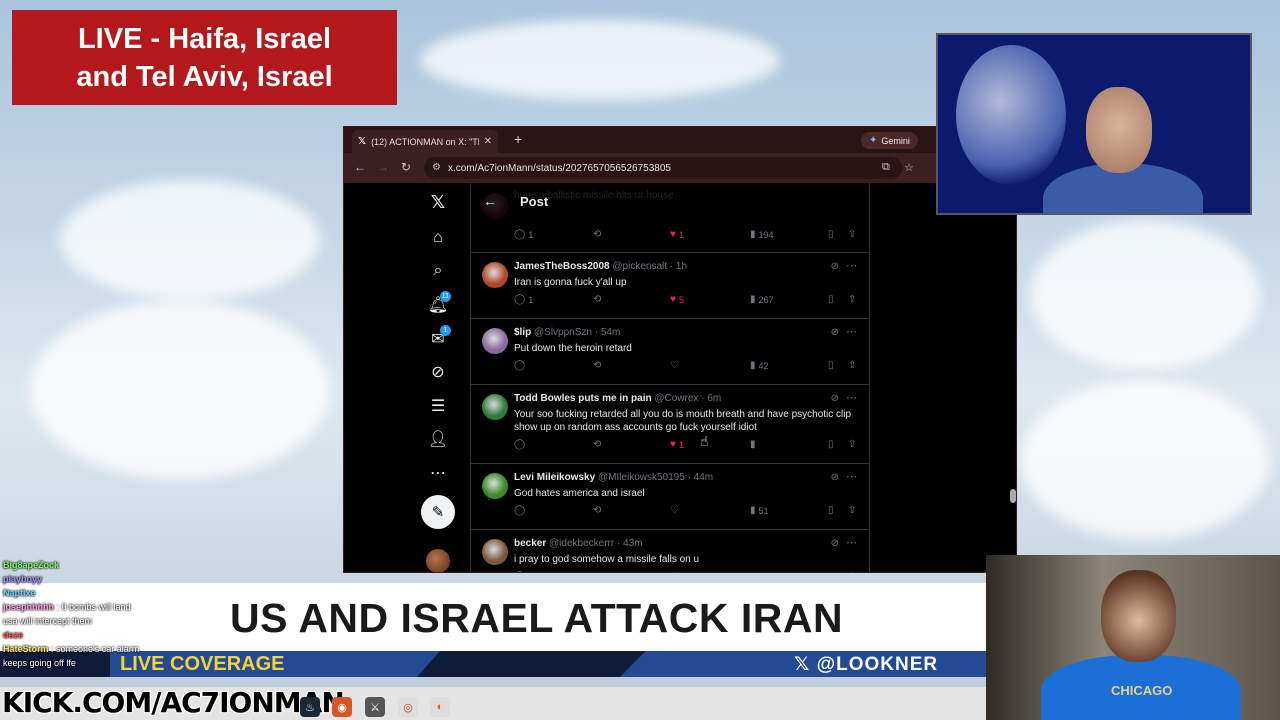 The image size is (1280, 720). What do you see at coordinates (408, 707) in the screenshot?
I see `chrome-icon: ◎` at bounding box center [408, 707].